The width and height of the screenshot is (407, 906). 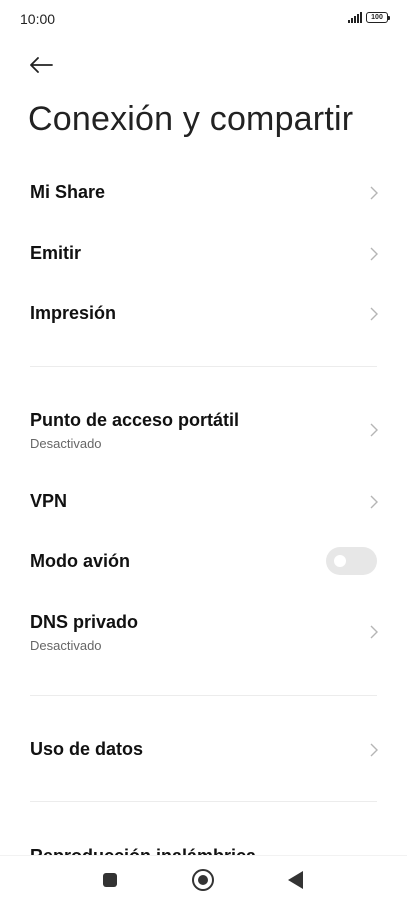 I want to click on status-time: 10:00, so click(x=38, y=19).